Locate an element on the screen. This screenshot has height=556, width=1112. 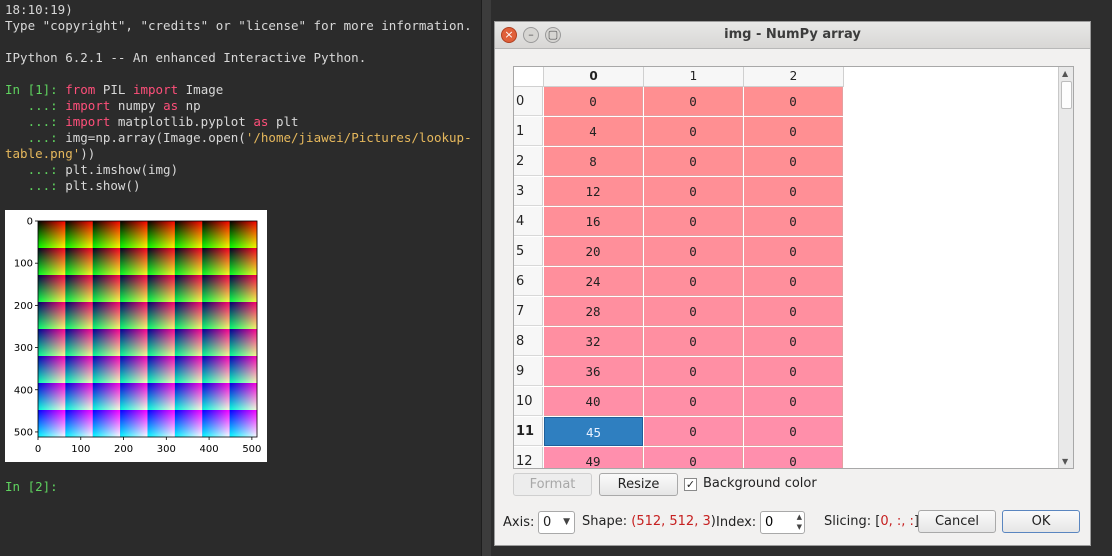
index-spinbox: ▲ ▼ is located at coordinates (782, 522).